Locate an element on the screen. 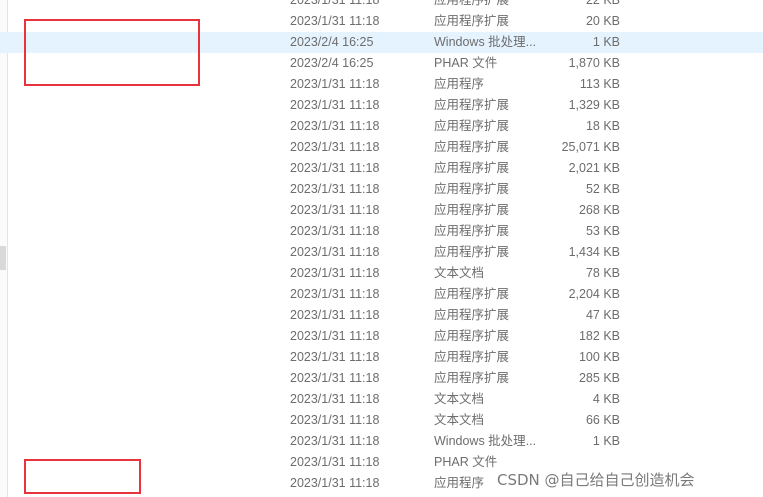 This screenshot has height=497, width=763. file-row-gmodule-2-dll: gmodule-2.dll2023/1/31 11:18应用程序扩展18 KB is located at coordinates (381, 126).